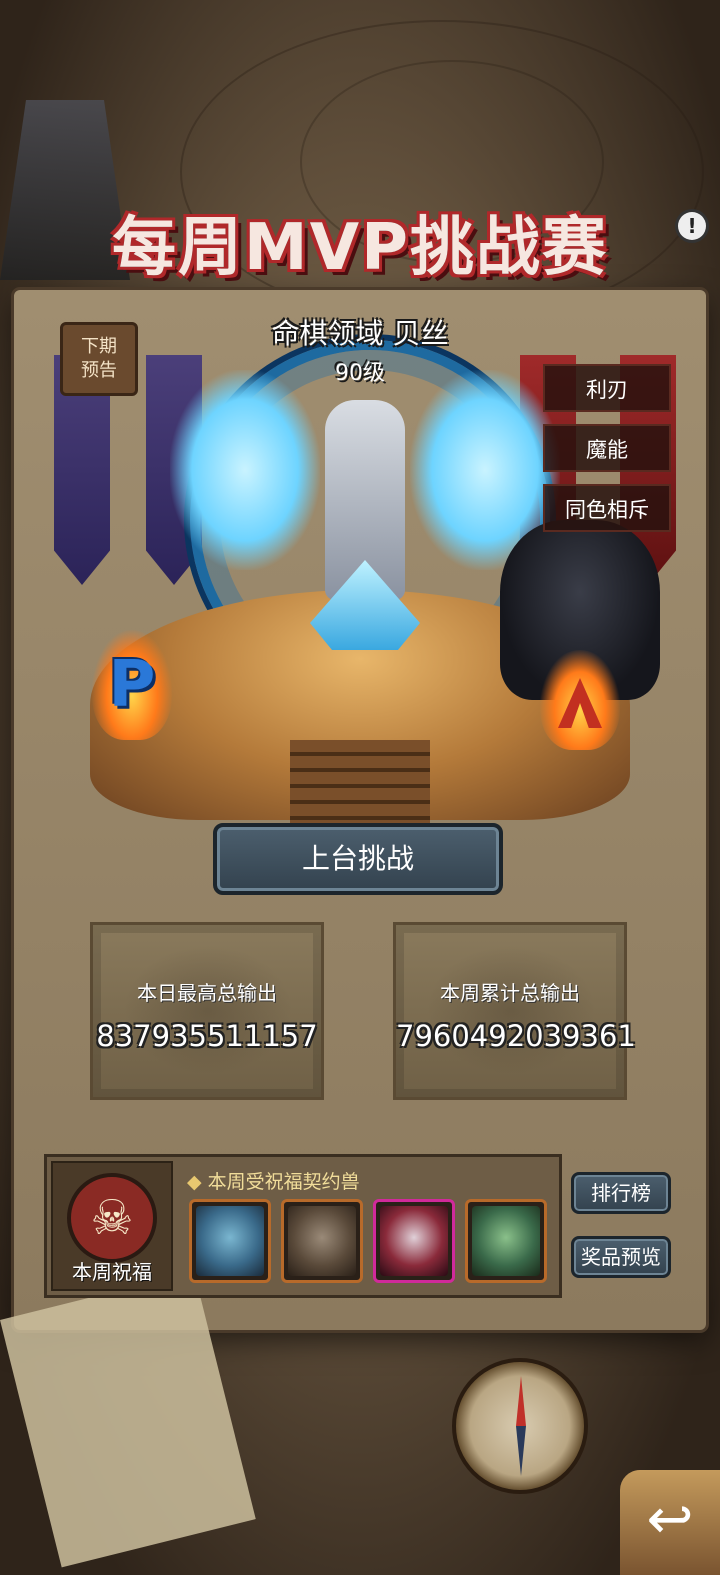  I want to click on weekly-blessing-label: 本周祝福, so click(112, 1272).